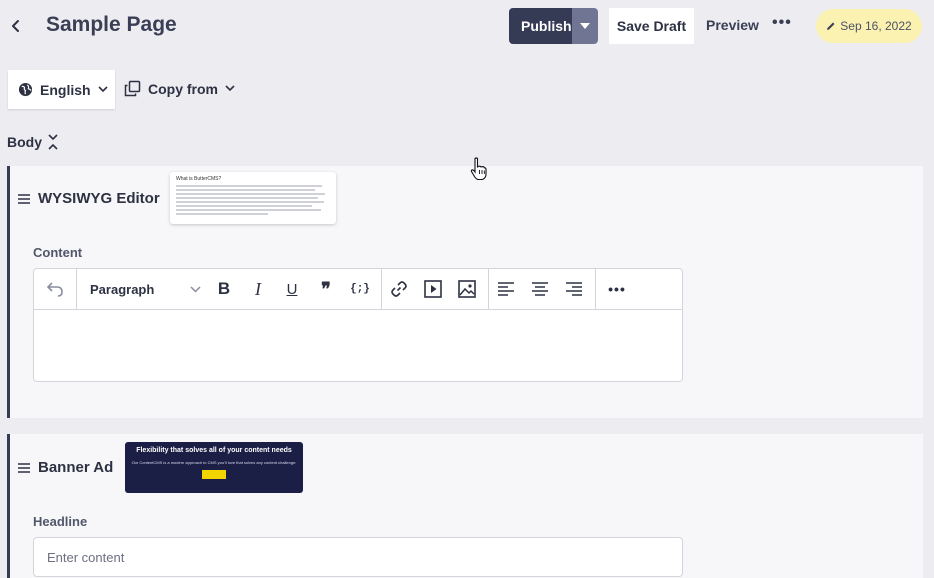  Describe the element at coordinates (53, 142) in the screenshot. I see `collapse-icon` at that location.